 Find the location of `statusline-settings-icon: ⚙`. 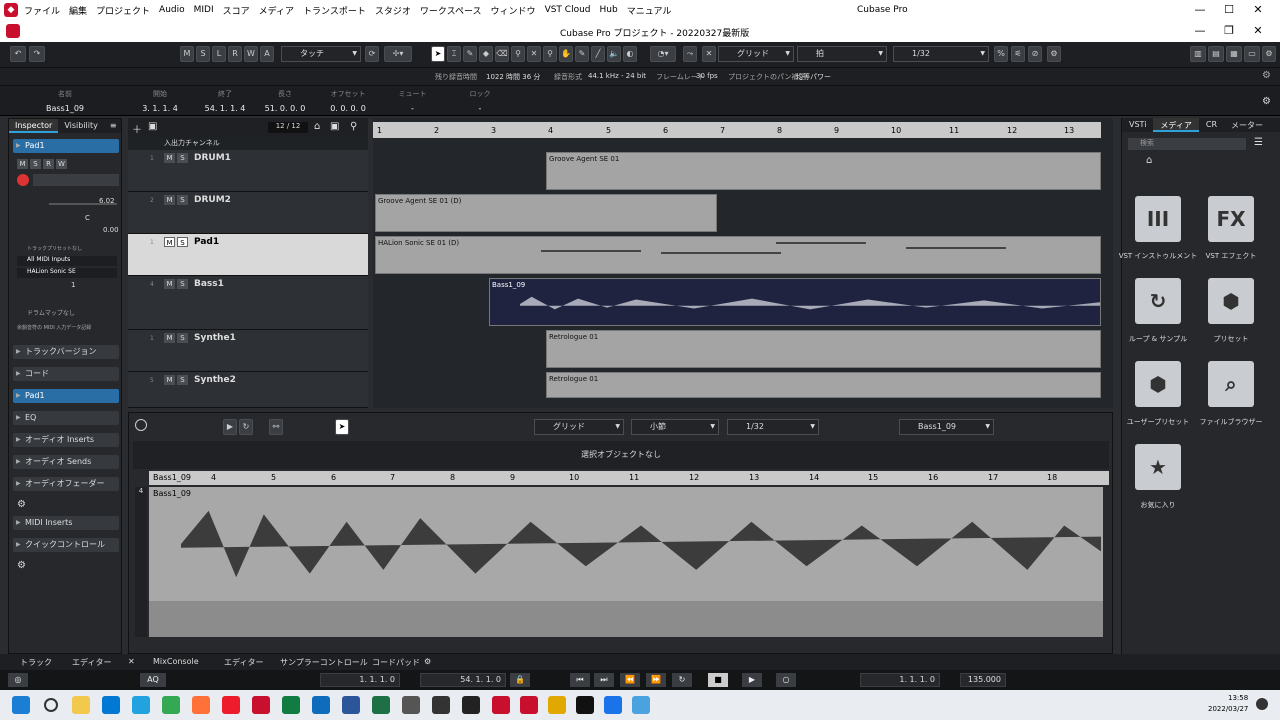

statusline-settings-icon: ⚙ is located at coordinates (1266, 75).